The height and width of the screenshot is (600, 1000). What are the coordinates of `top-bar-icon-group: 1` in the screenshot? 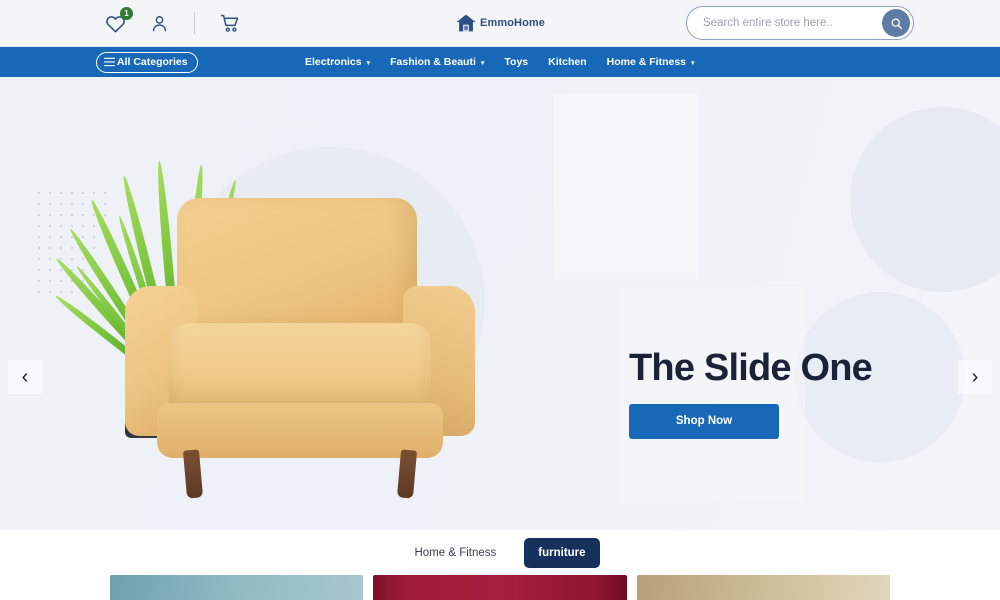 It's located at (172, 22).